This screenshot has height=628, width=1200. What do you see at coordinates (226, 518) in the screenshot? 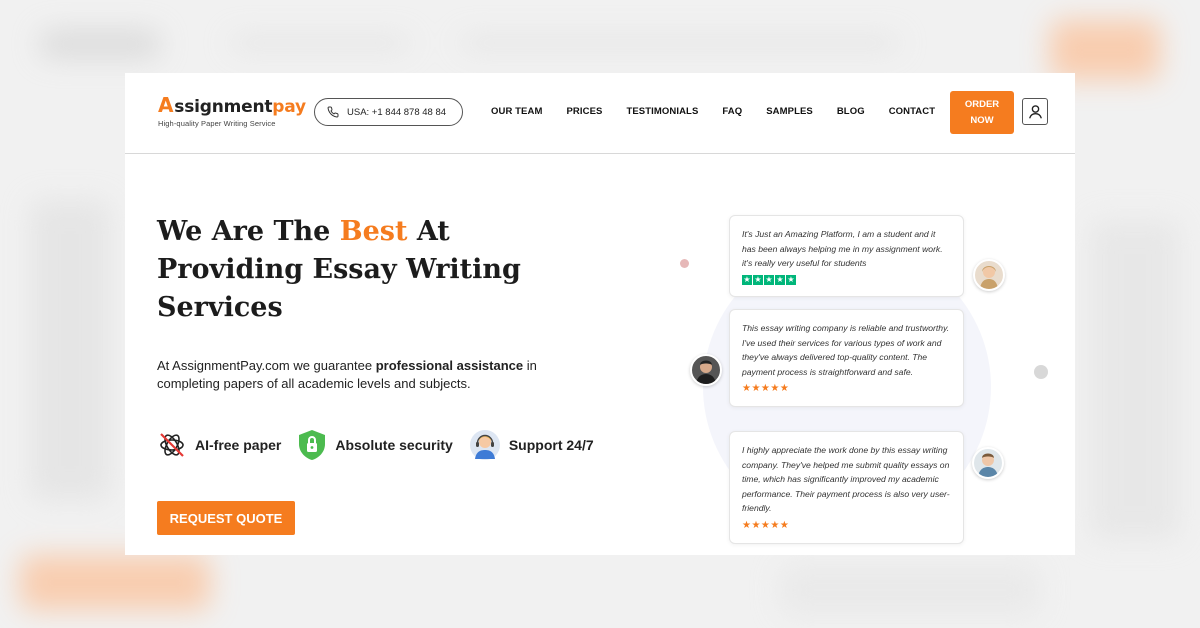
I see `request-quote-button: REQUEST QUOTE` at bounding box center [226, 518].